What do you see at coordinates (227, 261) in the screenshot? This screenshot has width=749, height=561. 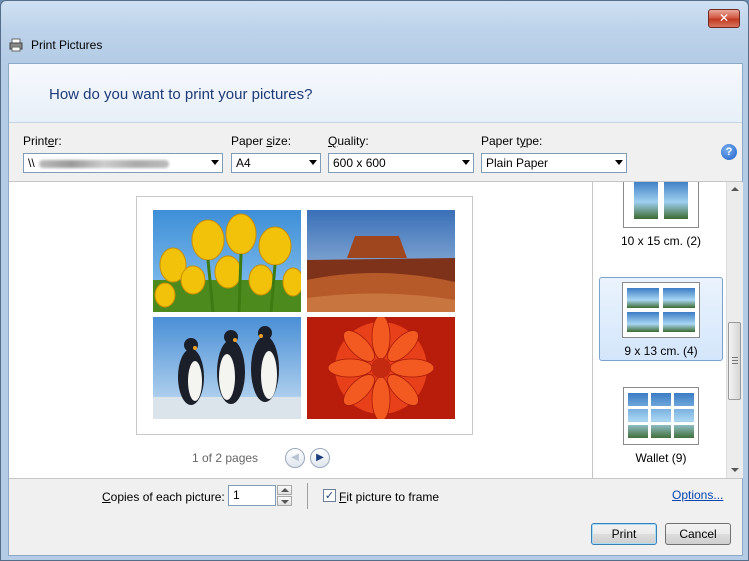 I see `photo-tulips` at bounding box center [227, 261].